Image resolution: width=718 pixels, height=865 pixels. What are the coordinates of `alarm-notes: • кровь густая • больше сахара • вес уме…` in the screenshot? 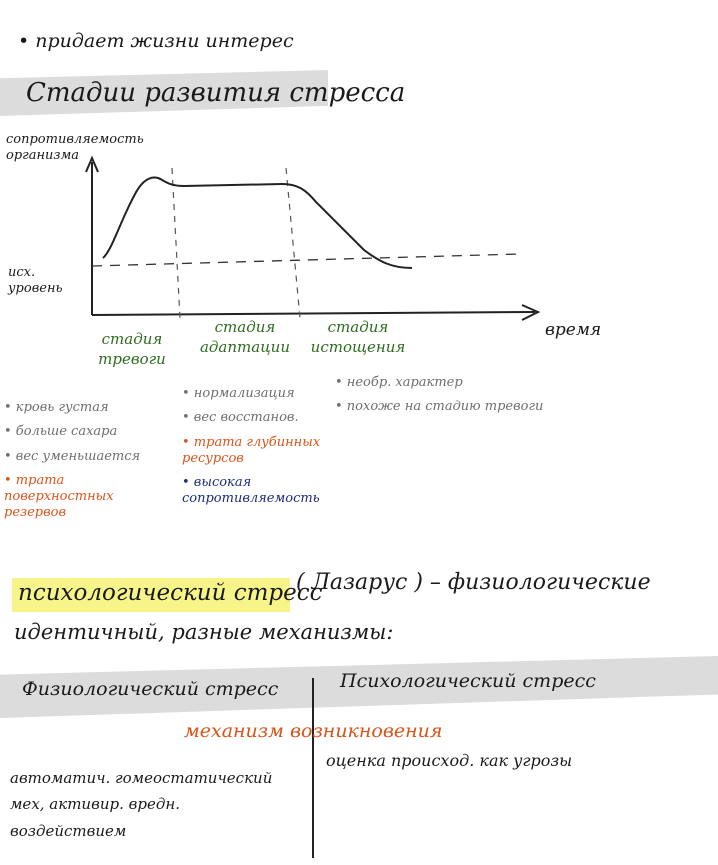 It's located at (84, 465).